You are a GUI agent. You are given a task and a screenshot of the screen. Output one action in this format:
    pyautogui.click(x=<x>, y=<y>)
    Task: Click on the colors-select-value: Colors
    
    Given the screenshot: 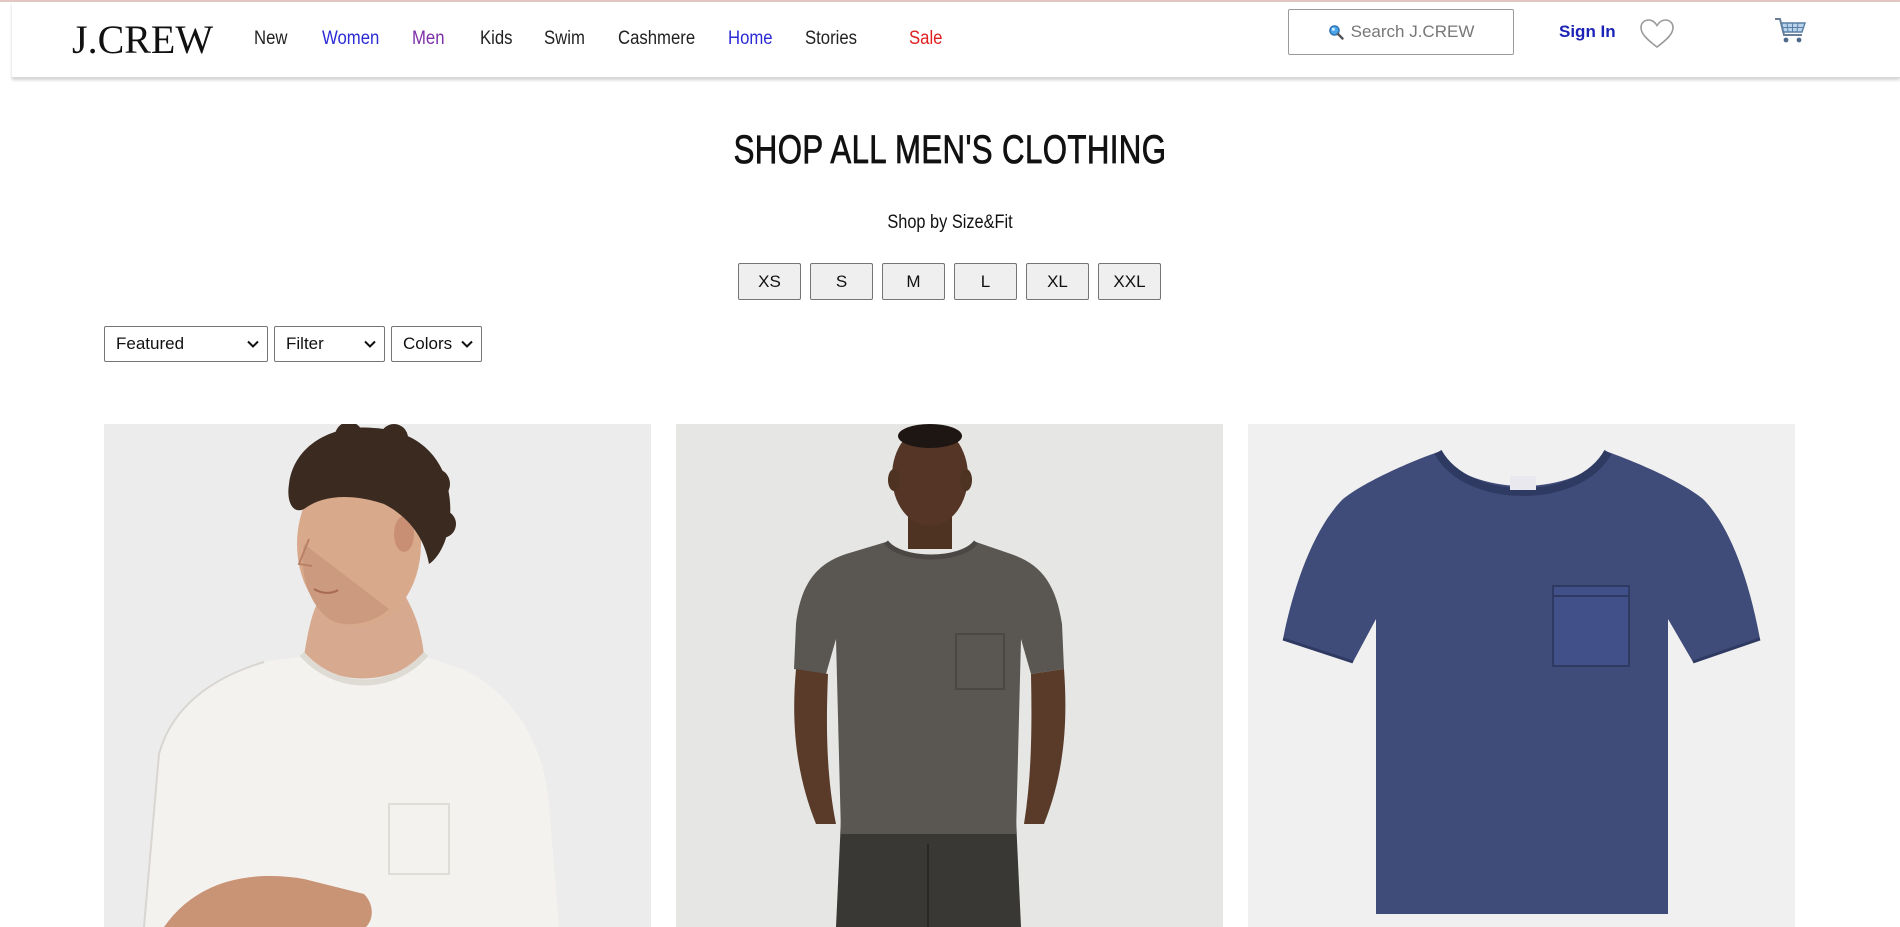 What is the action you would take?
    pyautogui.click(x=428, y=343)
    